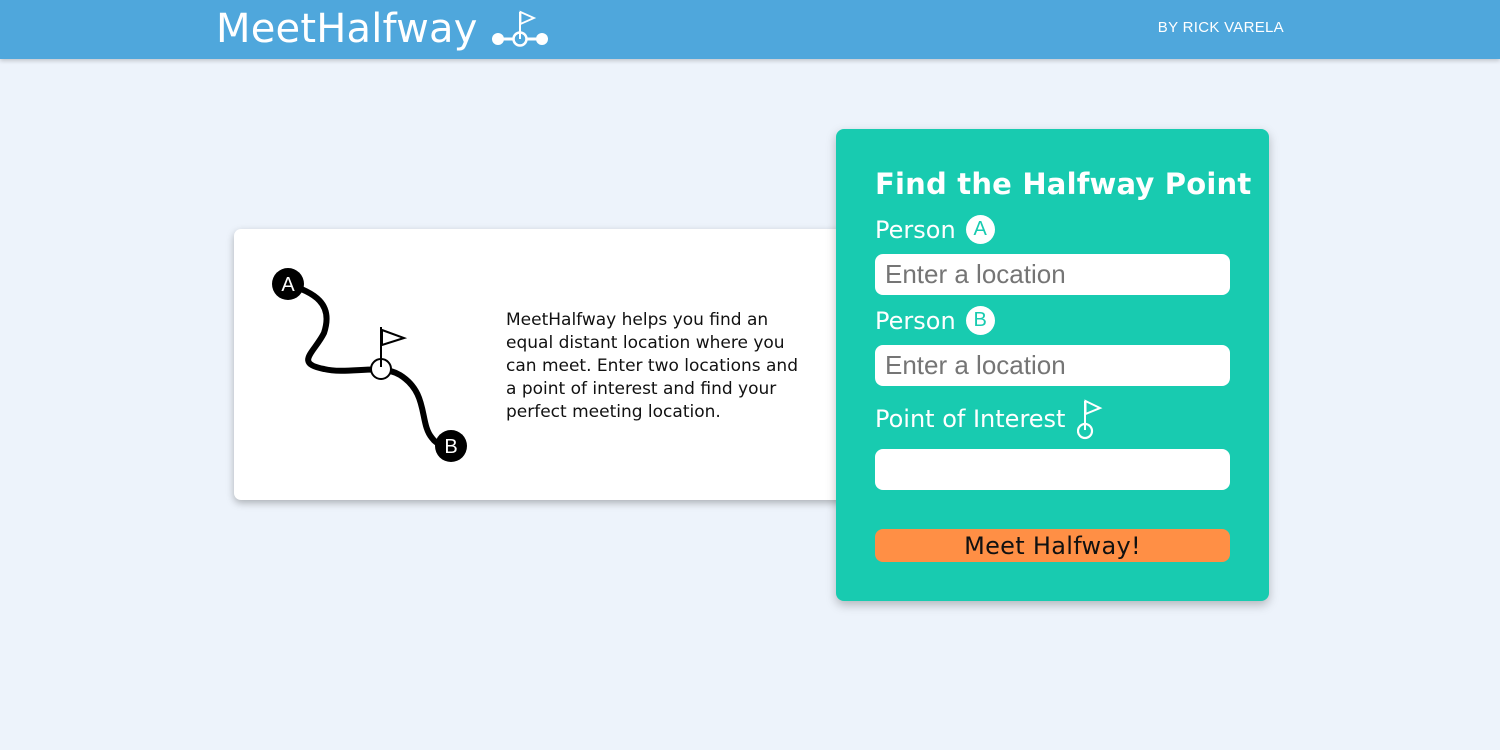 This screenshot has width=1500, height=750. I want to click on point-b-label: B, so click(450, 447).